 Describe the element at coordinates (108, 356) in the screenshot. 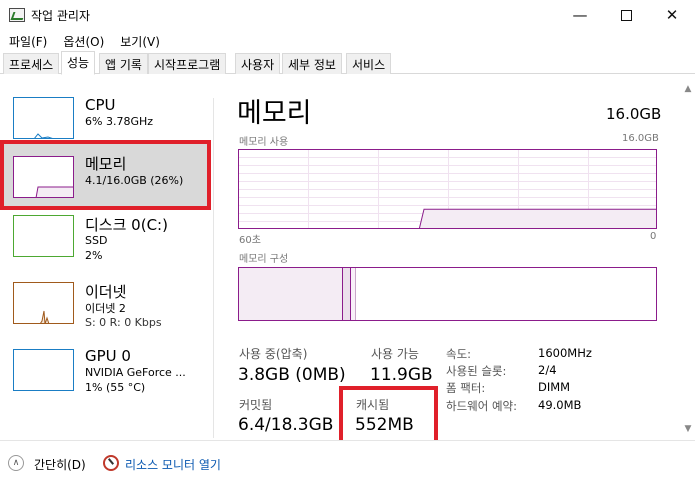

I see `sidebar-item-title: GPU 0` at that location.